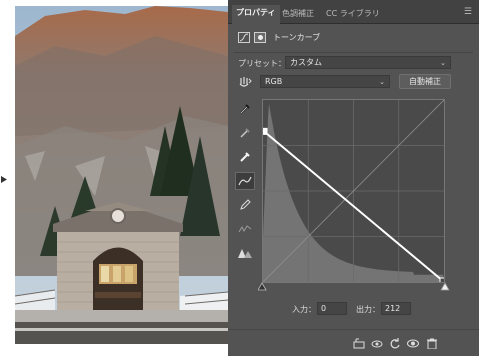 The height and width of the screenshot is (356, 479). What do you see at coordinates (245, 133) in the screenshot?
I see `eyedropper-gray-icon` at bounding box center [245, 133].